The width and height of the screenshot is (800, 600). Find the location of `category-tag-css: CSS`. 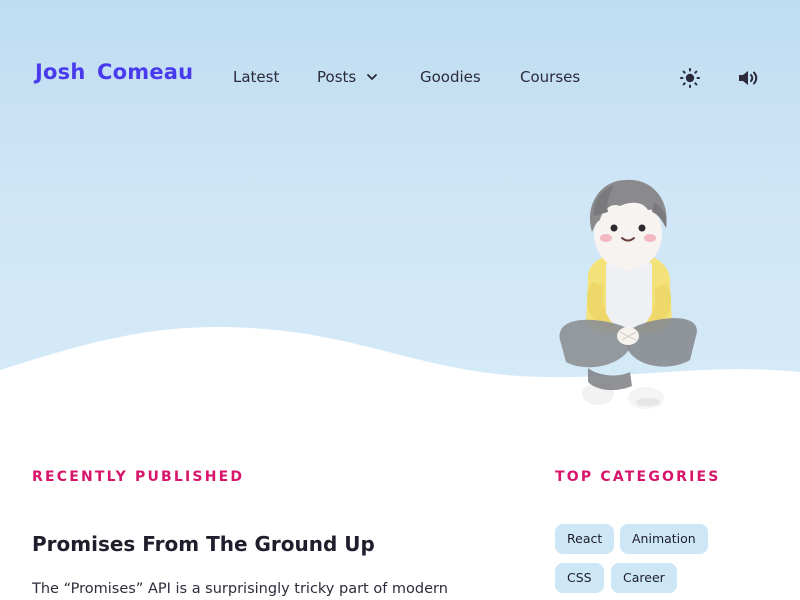

category-tag-css: CSS is located at coordinates (579, 578).